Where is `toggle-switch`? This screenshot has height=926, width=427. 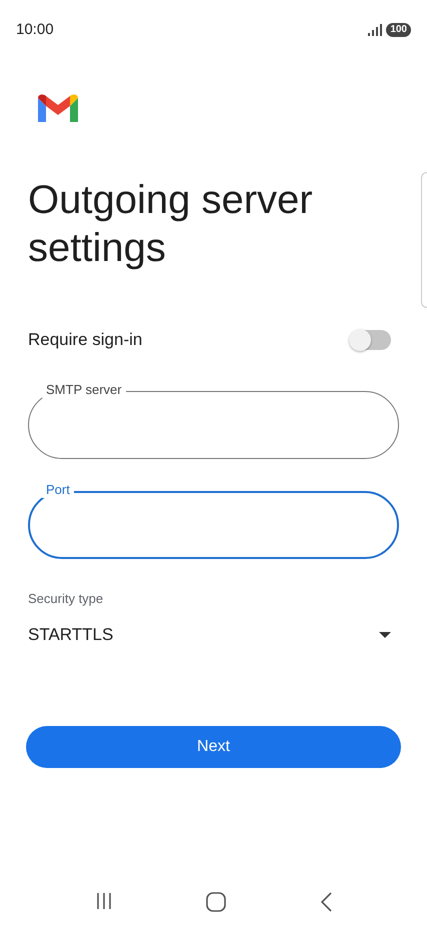 toggle-switch is located at coordinates (371, 340).